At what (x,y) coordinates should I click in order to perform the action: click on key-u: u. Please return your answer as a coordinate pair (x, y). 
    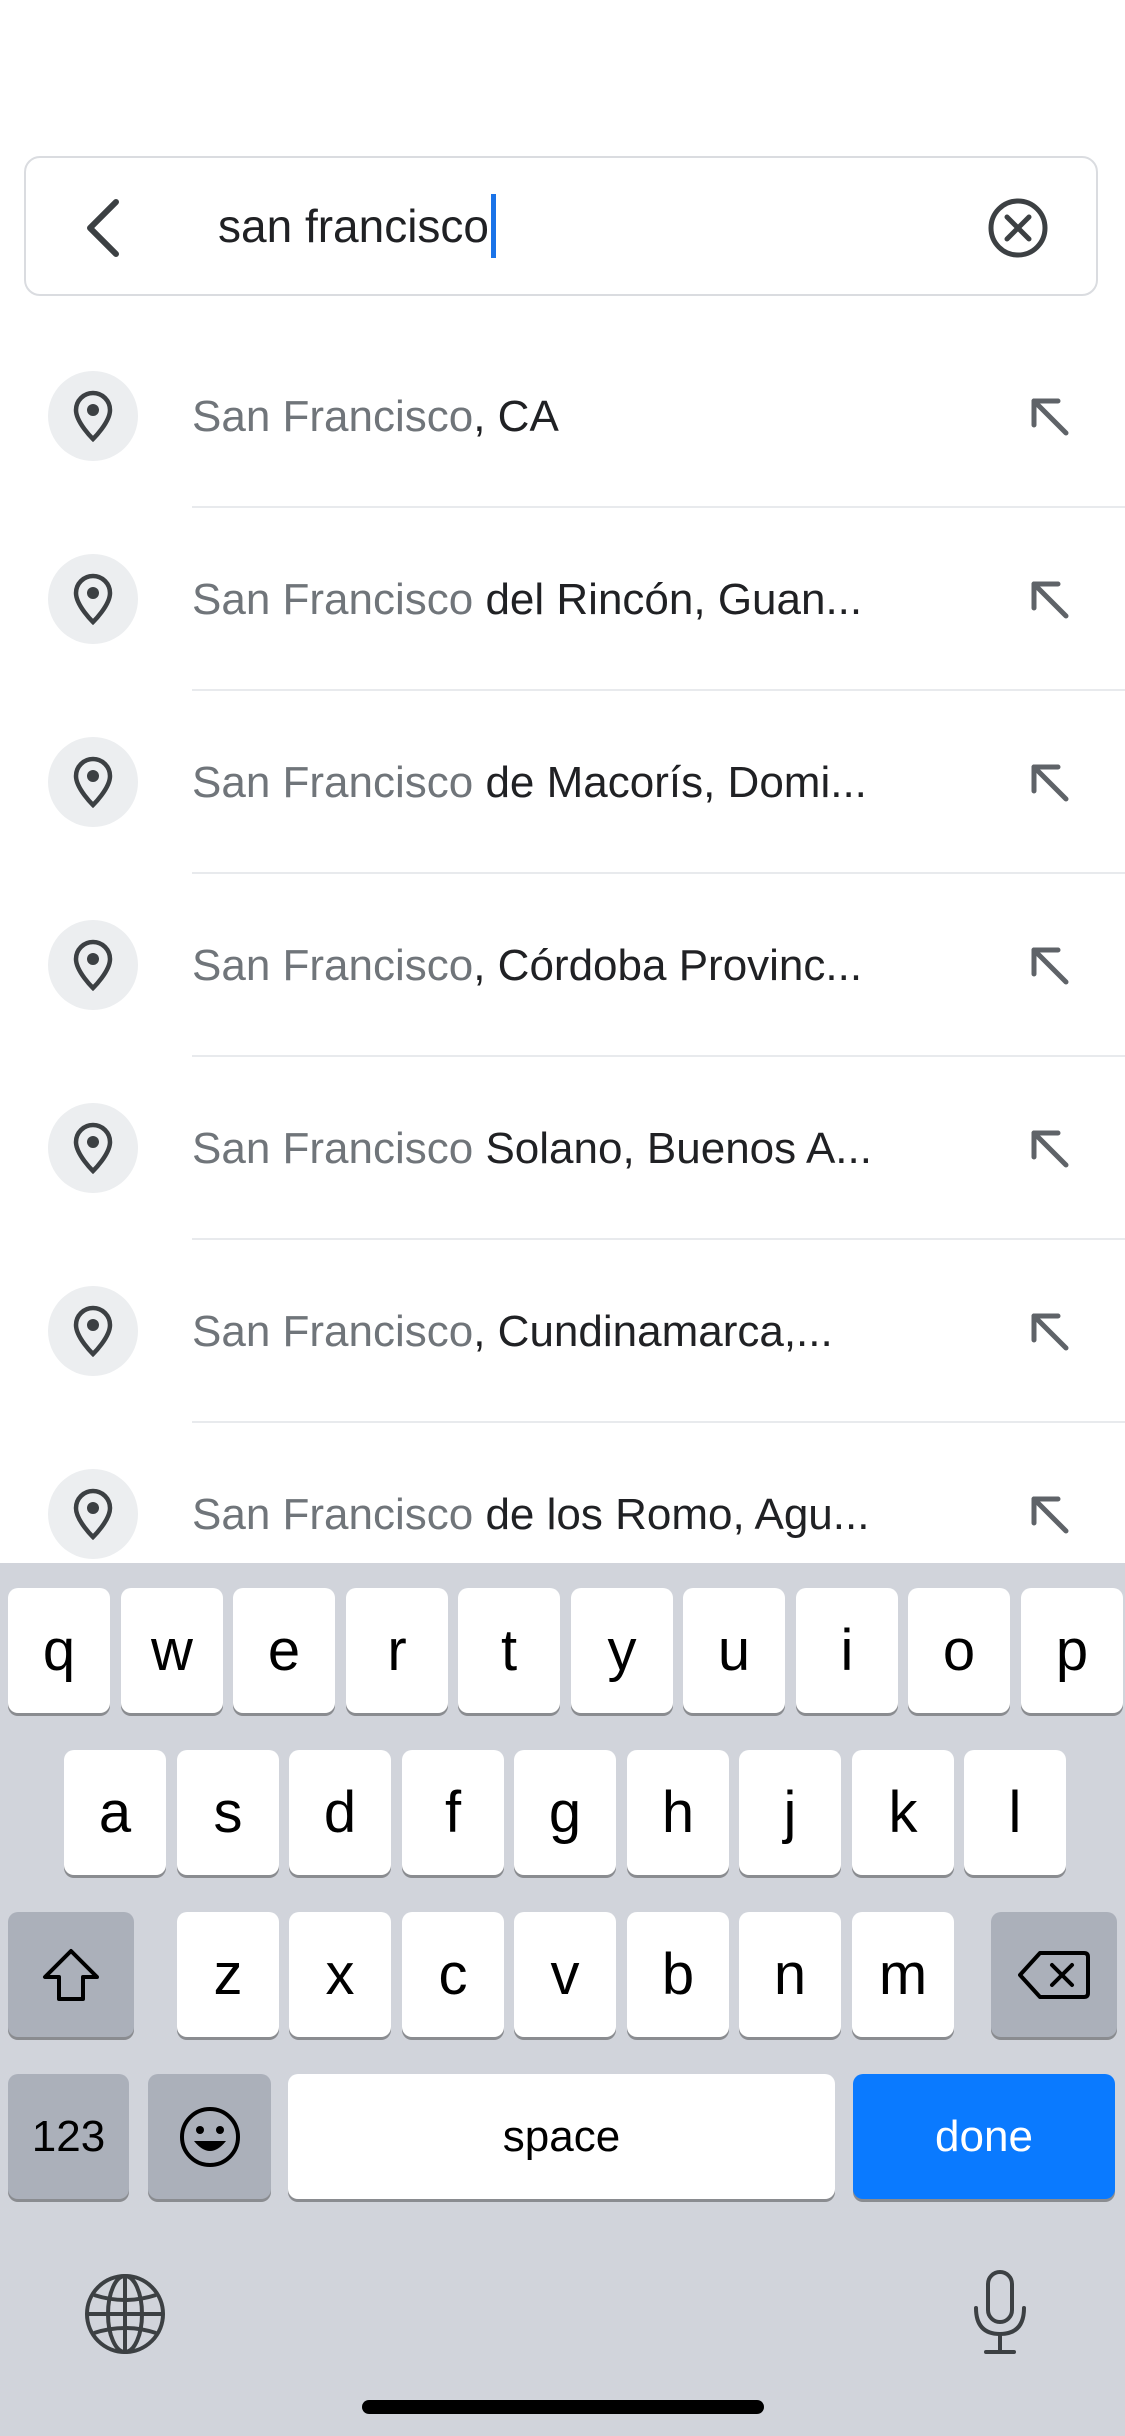
    Looking at the image, I should click on (734, 1650).